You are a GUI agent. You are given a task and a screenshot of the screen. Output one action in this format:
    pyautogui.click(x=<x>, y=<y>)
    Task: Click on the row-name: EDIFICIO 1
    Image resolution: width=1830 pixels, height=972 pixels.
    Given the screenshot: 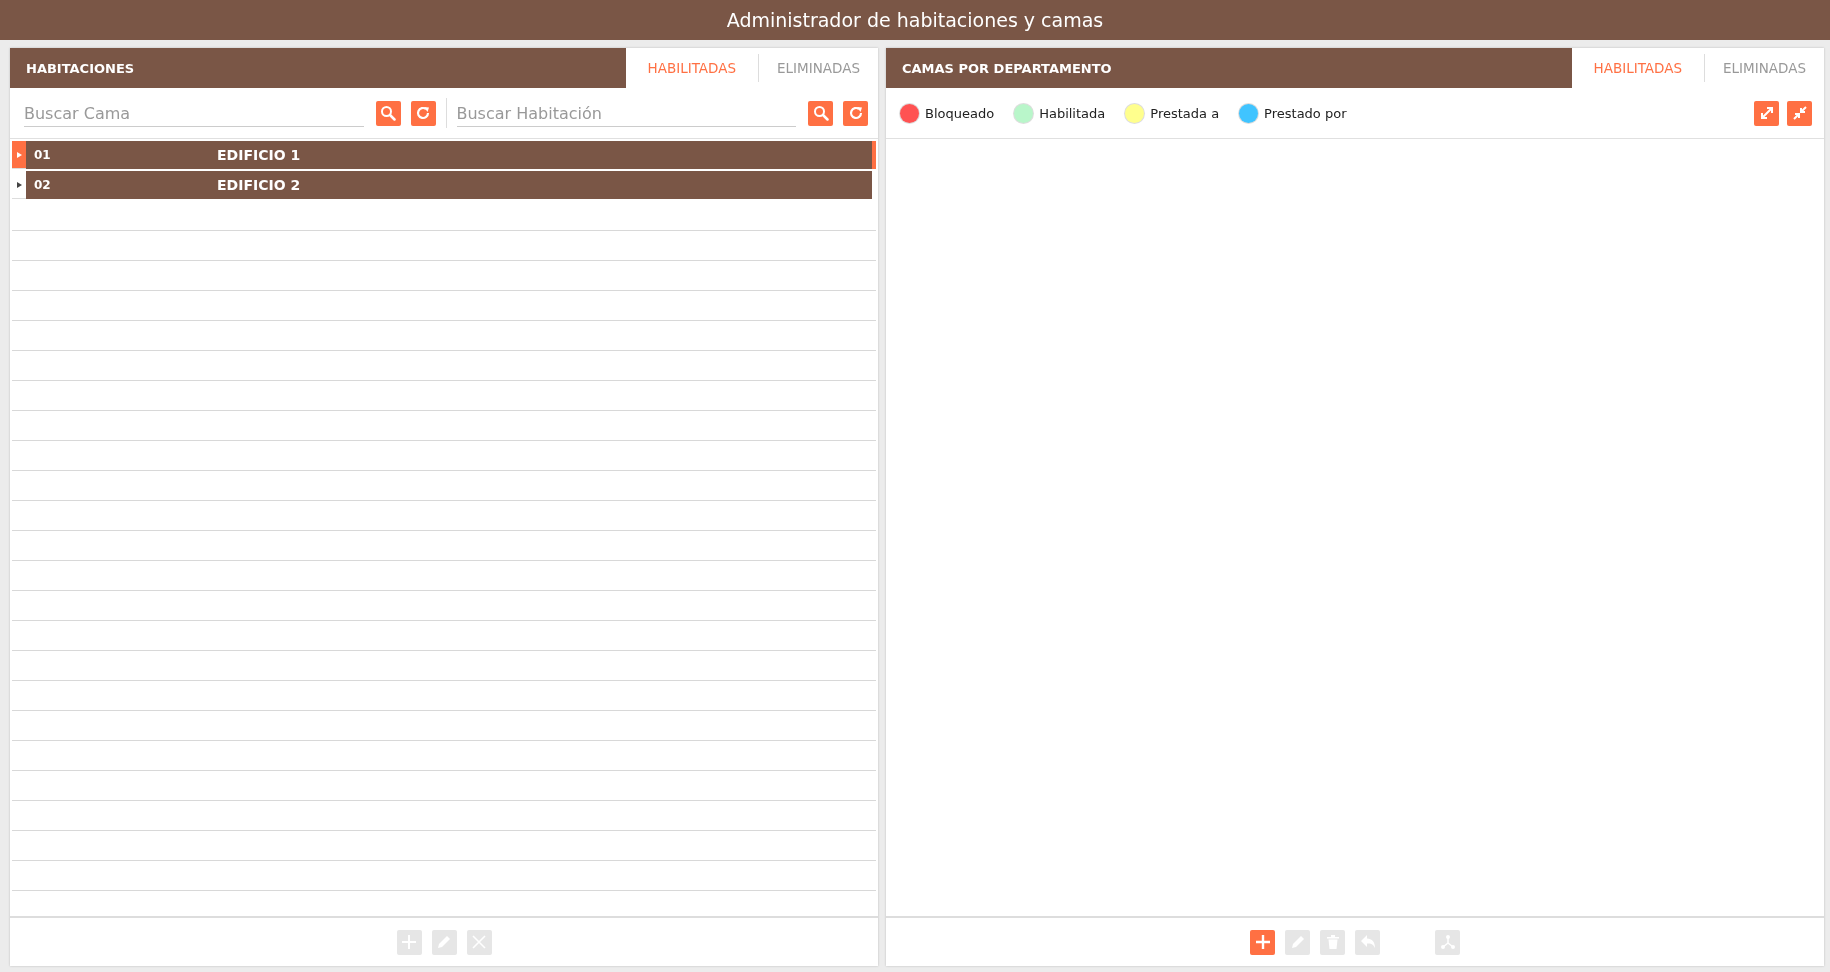 What is the action you would take?
    pyautogui.click(x=259, y=155)
    